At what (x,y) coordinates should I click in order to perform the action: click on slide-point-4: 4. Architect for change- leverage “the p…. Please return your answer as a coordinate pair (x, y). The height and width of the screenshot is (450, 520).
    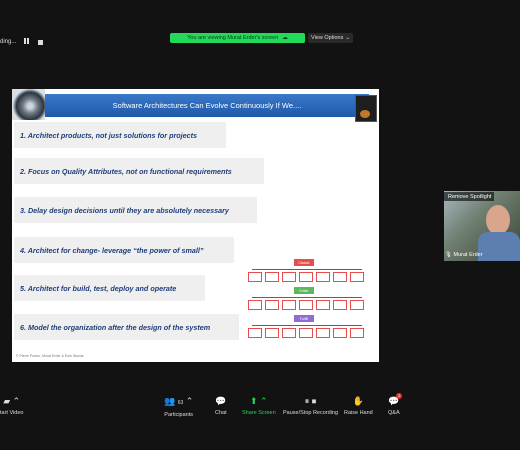
    Looking at the image, I should click on (124, 250).